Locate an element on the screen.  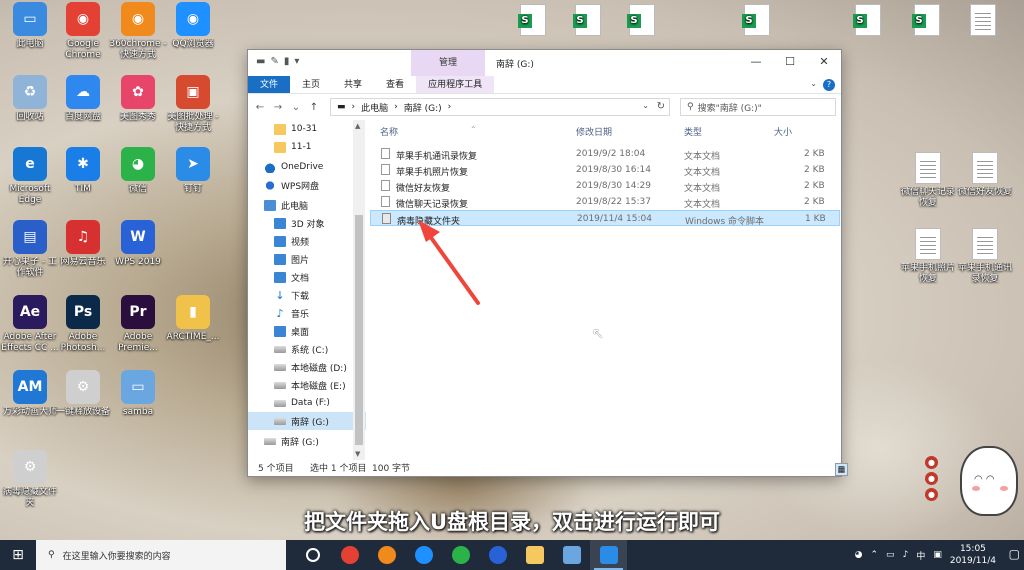
taskbar-app-icon is located at coordinates (571, 555).